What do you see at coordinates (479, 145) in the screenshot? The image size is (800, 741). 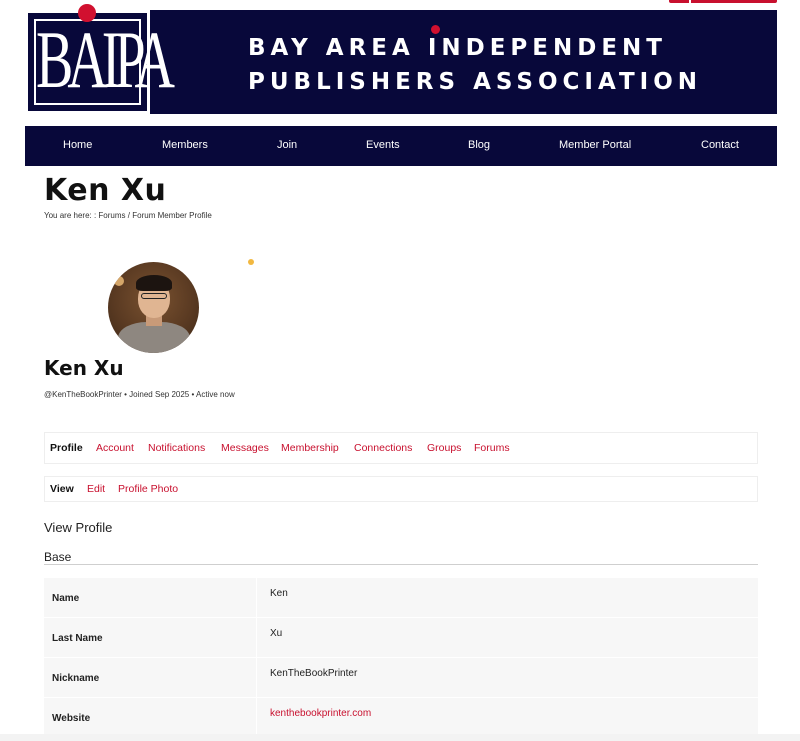 I see `nav-blog: Blog` at bounding box center [479, 145].